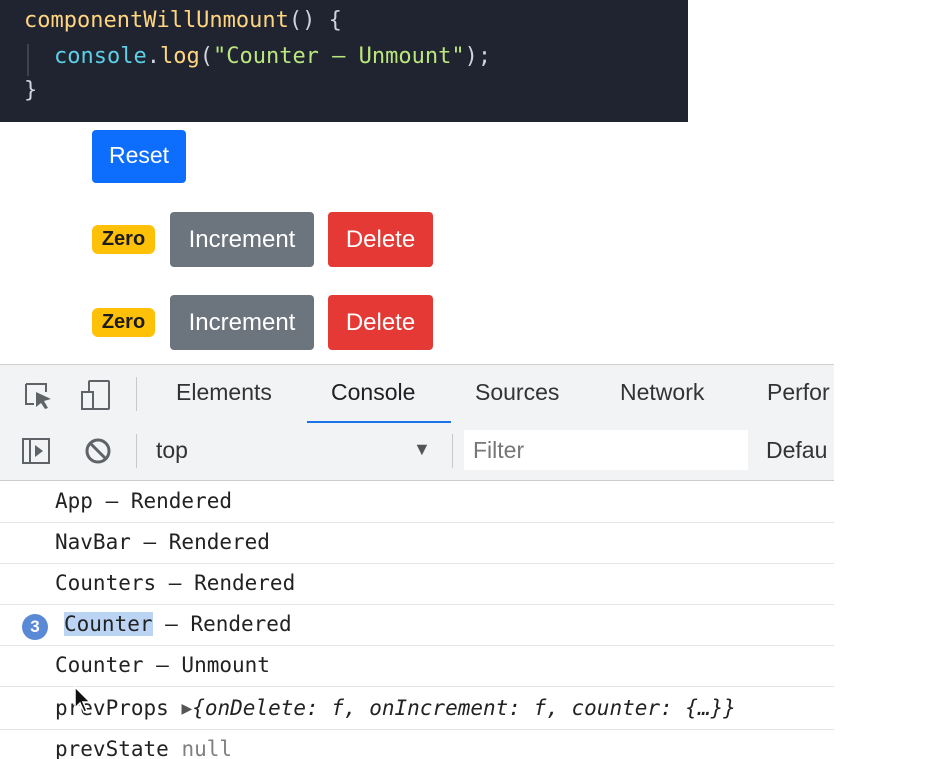  What do you see at coordinates (31, 90) in the screenshot?
I see `code-line-3: }` at bounding box center [31, 90].